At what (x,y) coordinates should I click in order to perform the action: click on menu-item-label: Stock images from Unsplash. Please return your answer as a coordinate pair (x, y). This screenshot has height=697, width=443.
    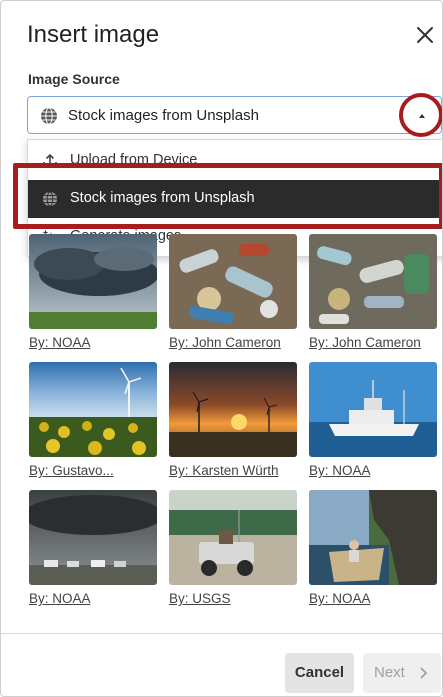
    Looking at the image, I should click on (162, 198).